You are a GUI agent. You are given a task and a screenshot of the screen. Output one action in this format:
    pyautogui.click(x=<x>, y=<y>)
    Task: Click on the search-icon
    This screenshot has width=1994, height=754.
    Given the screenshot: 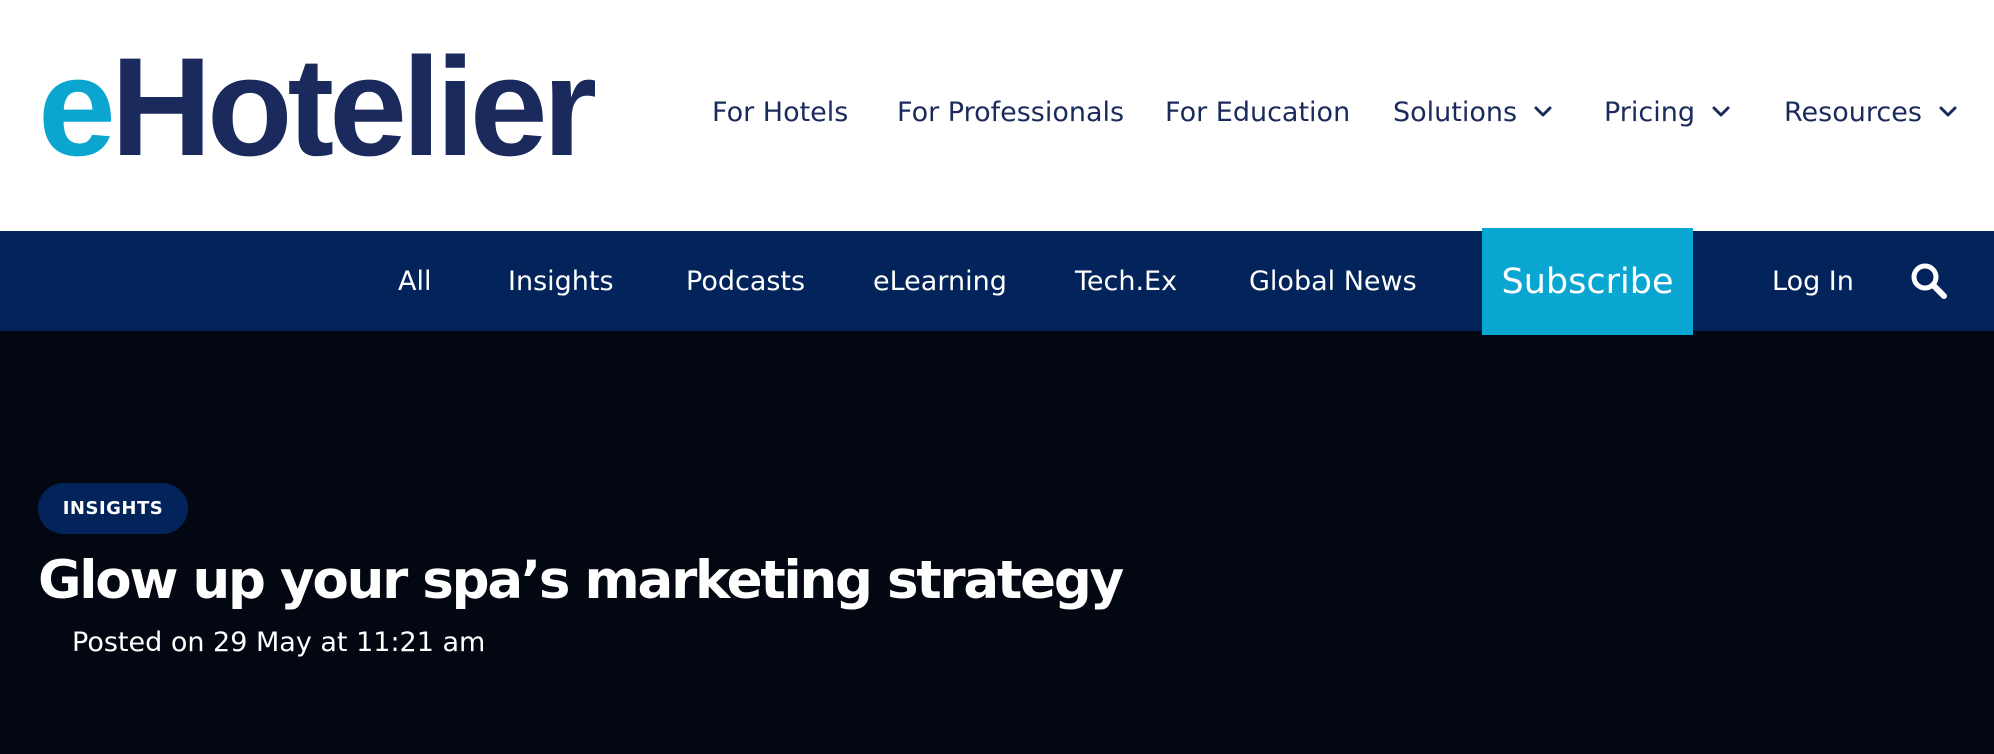 What is the action you would take?
    pyautogui.click(x=1929, y=281)
    